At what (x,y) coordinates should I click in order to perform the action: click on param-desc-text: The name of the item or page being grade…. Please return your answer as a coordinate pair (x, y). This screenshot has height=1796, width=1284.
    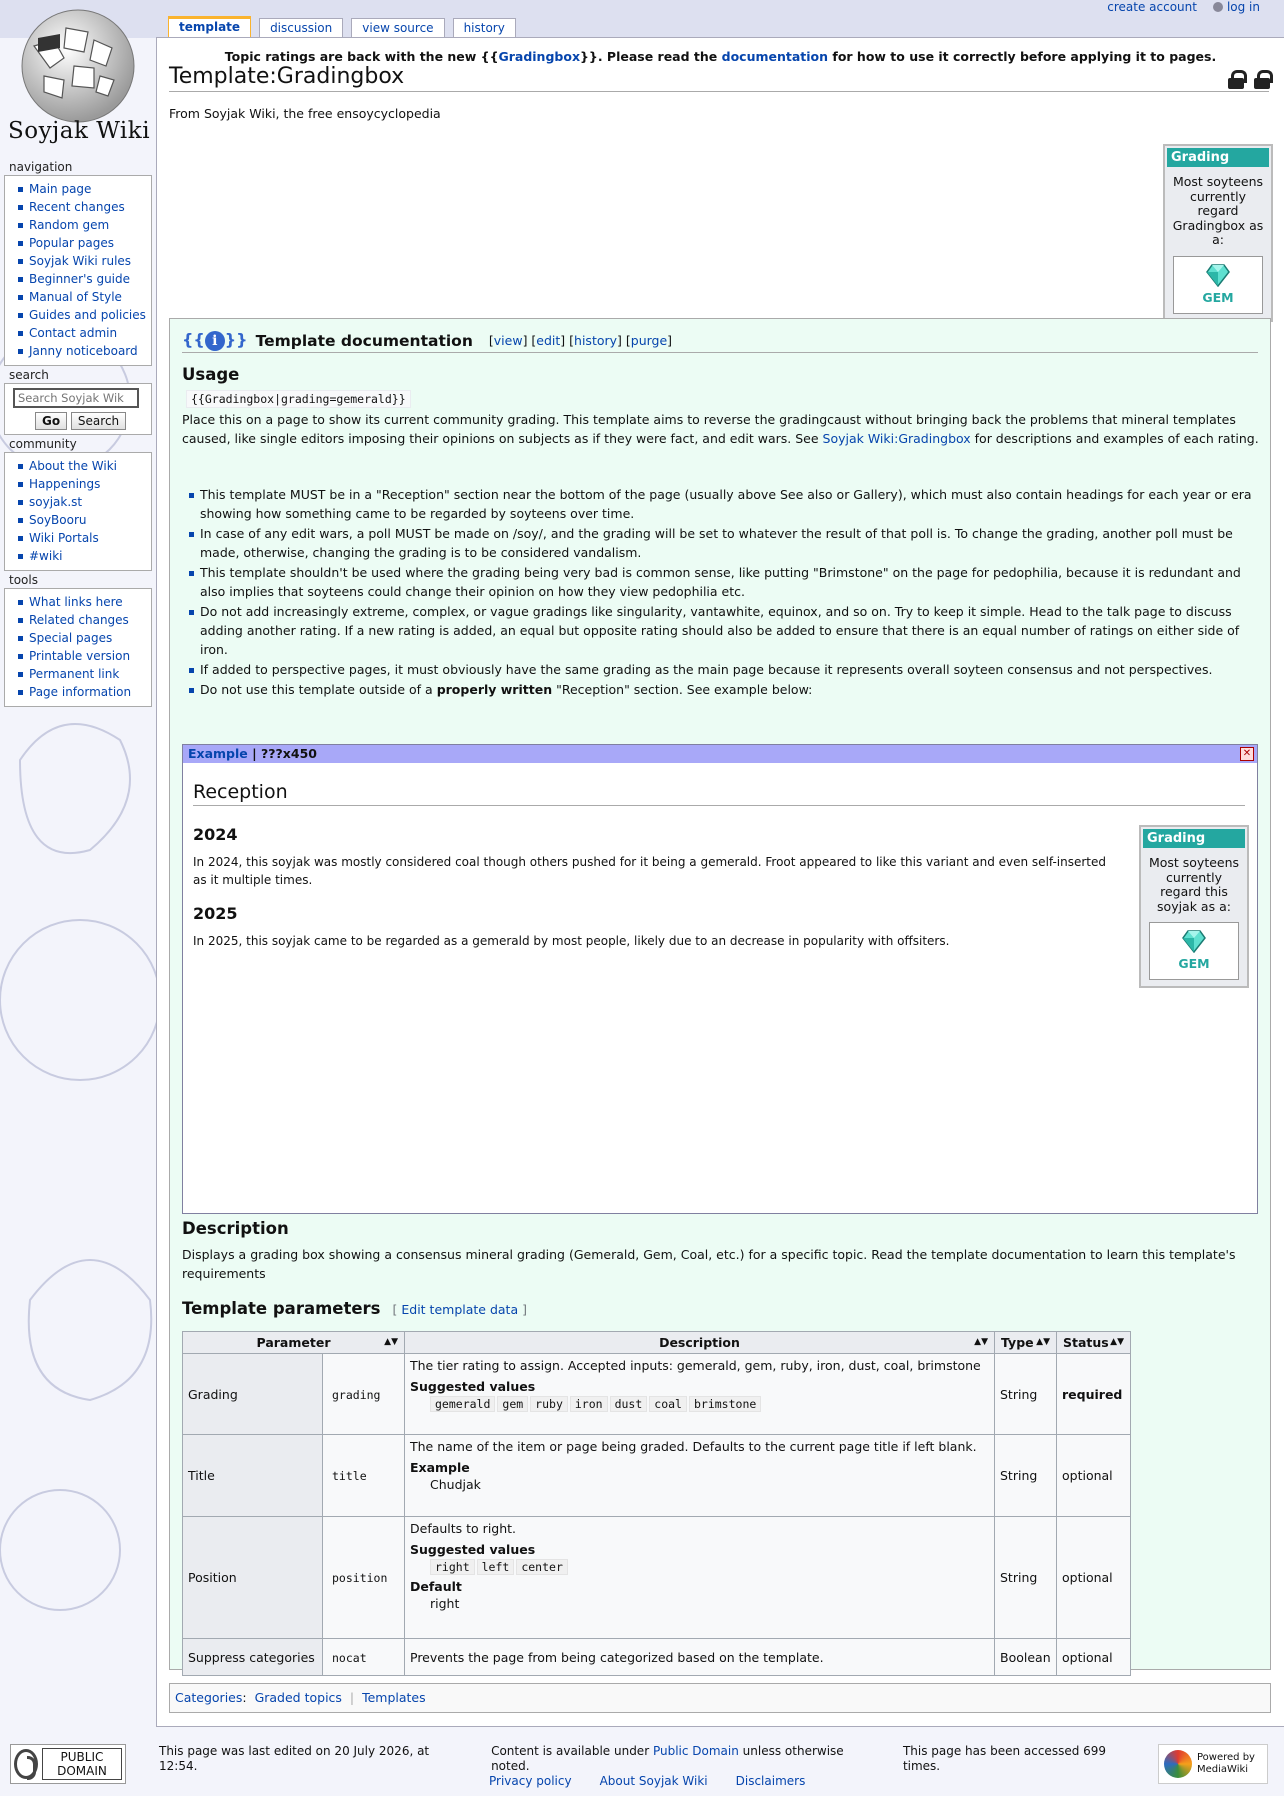
    Looking at the image, I should click on (693, 1446).